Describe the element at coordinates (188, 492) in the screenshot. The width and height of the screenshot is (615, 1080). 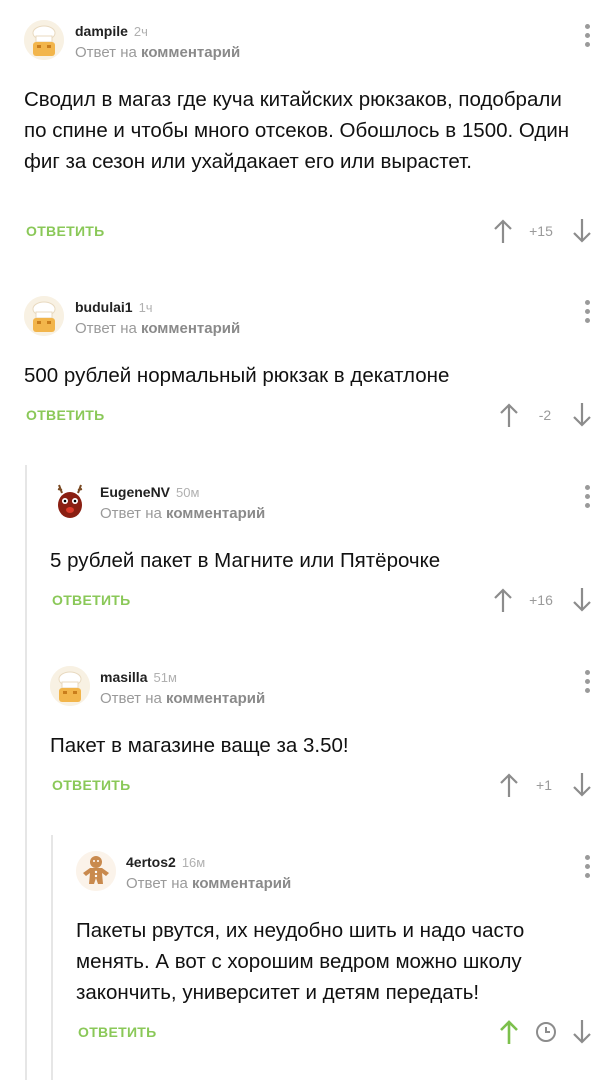
I see `comment-time: 50м` at that location.